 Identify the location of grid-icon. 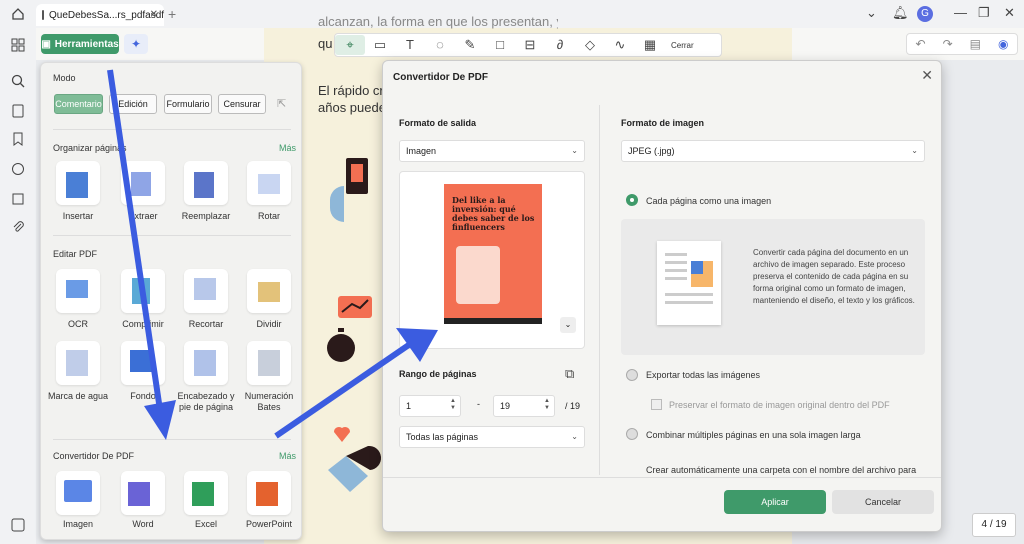
(18, 45).